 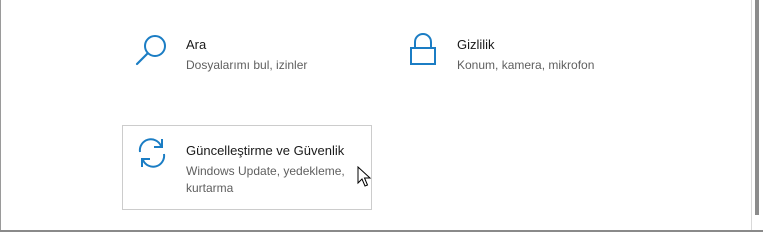 I want to click on tile-subtitle-line2: kurtarma, so click(x=210, y=188).